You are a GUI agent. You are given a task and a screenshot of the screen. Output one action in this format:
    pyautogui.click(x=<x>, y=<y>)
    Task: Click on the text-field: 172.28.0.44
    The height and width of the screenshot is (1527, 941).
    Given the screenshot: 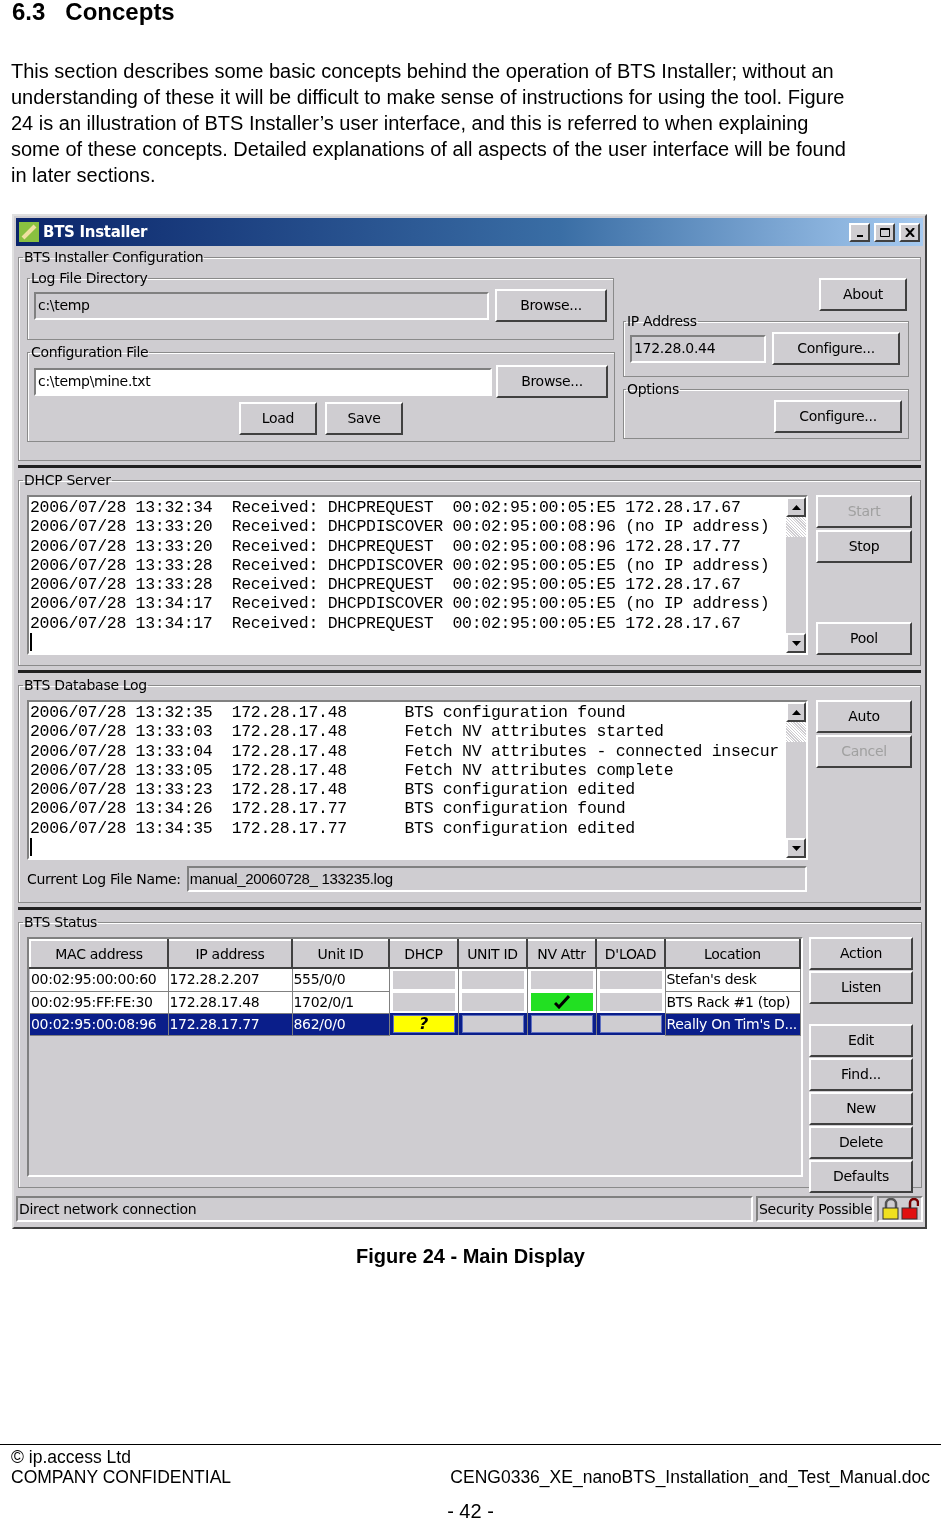 What is the action you would take?
    pyautogui.click(x=698, y=348)
    